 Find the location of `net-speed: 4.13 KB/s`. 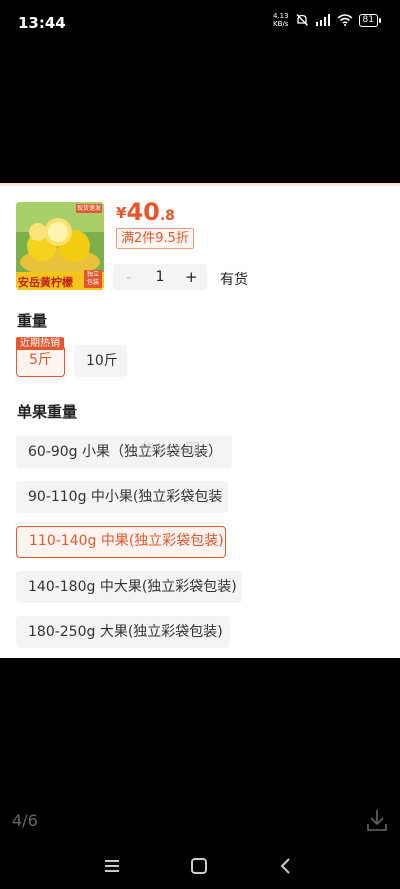

net-speed: 4.13 KB/s is located at coordinates (281, 20).